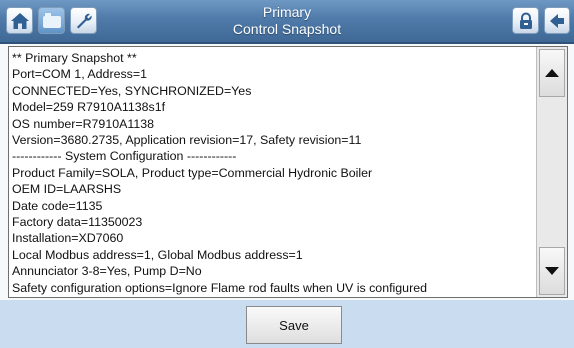 The image size is (574, 348). Describe the element at coordinates (67, 189) in the screenshot. I see `snapshot-line: OEM ID=LAARSHS` at that location.